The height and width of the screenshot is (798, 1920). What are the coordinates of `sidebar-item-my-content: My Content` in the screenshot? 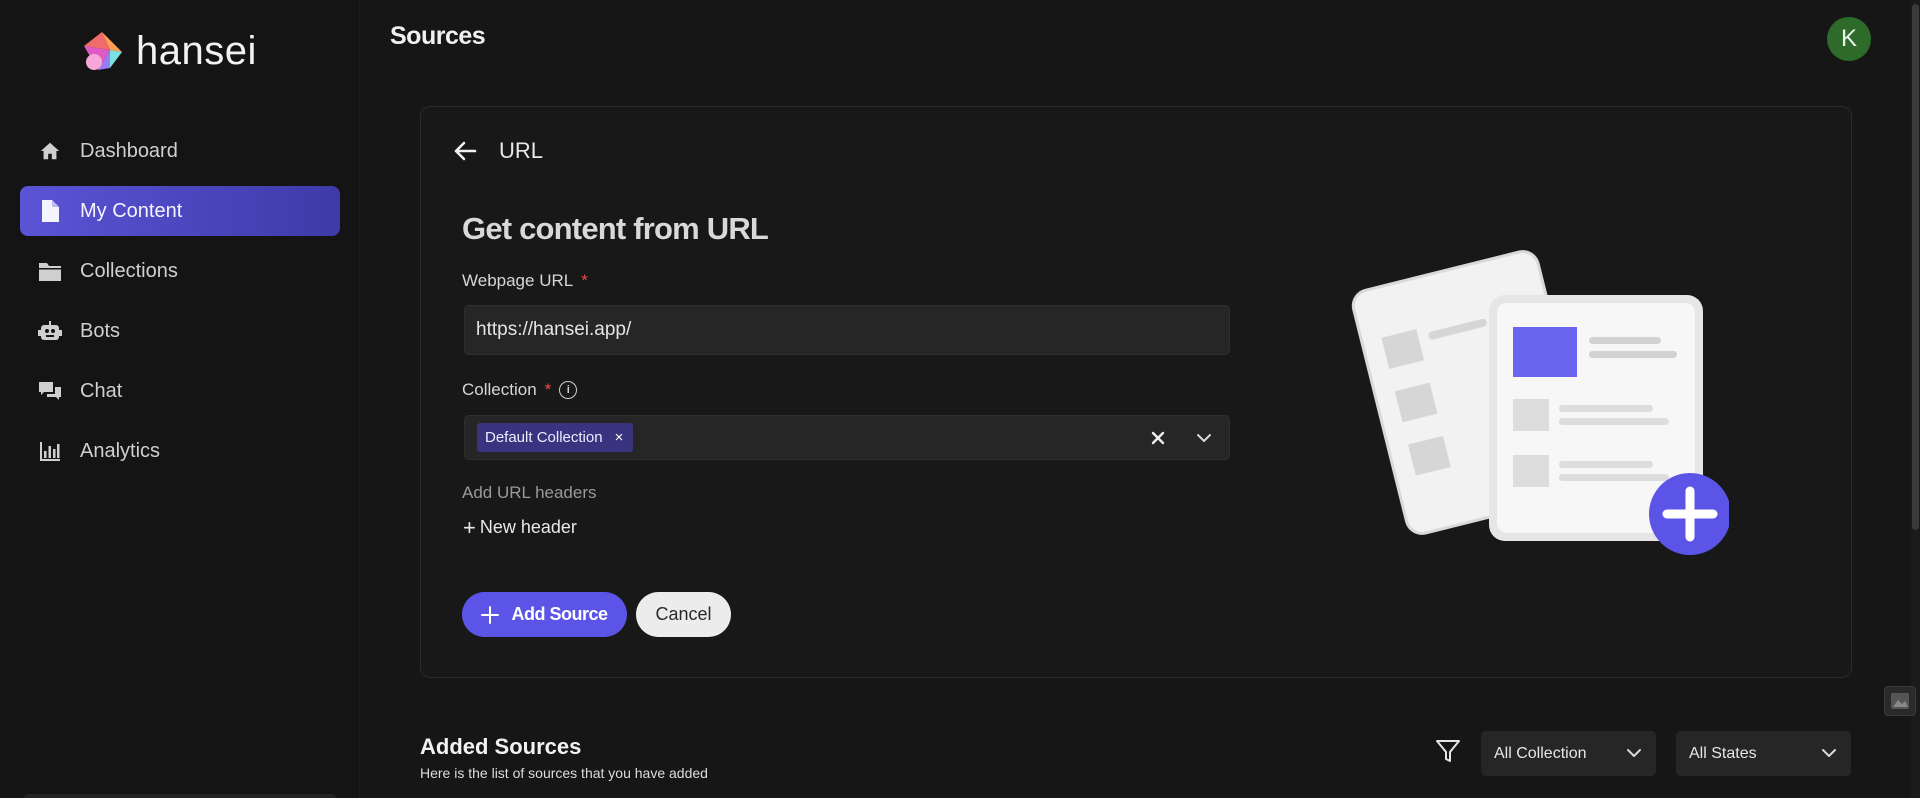 It's located at (180, 211).